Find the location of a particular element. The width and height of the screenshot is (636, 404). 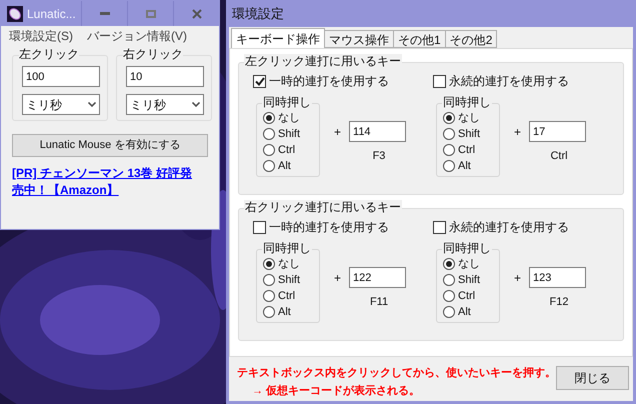

window-title: 環境設定 is located at coordinates (258, 13).